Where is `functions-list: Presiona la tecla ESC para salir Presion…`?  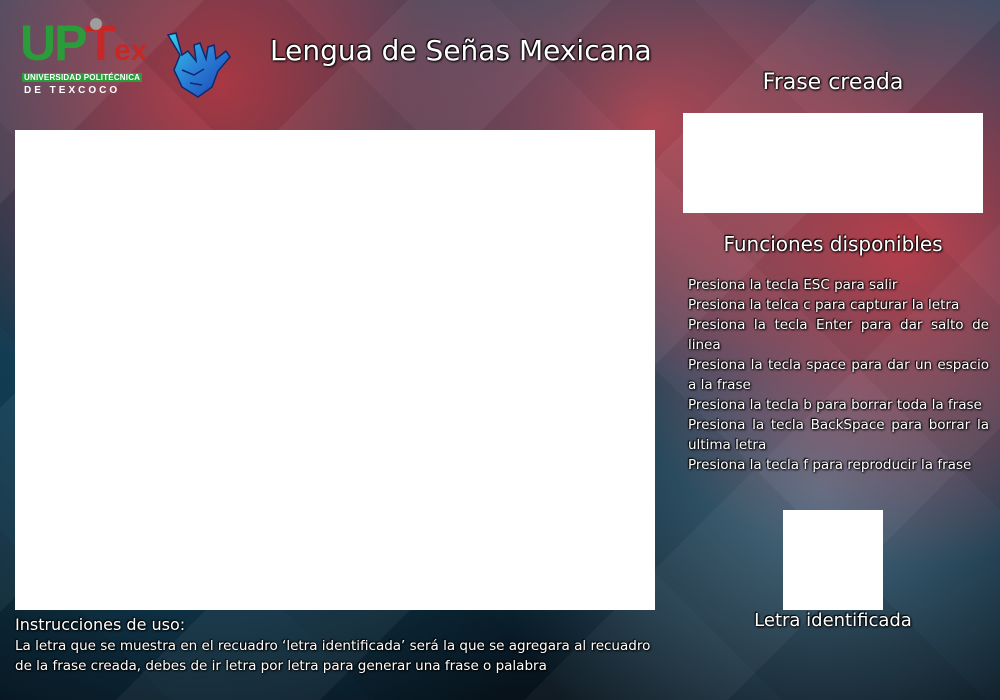 functions-list: Presiona la tecla ESC para salir Presion… is located at coordinates (838, 375).